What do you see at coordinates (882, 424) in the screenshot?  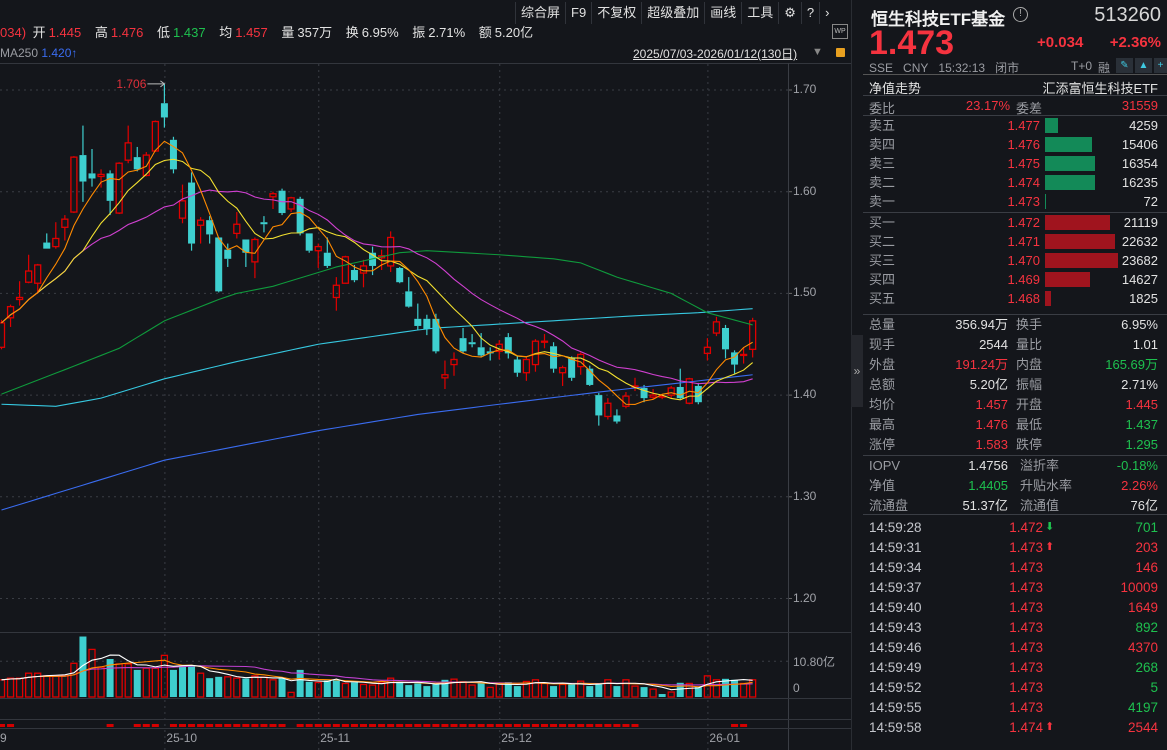 I see `stat-label: 最高` at bounding box center [882, 424].